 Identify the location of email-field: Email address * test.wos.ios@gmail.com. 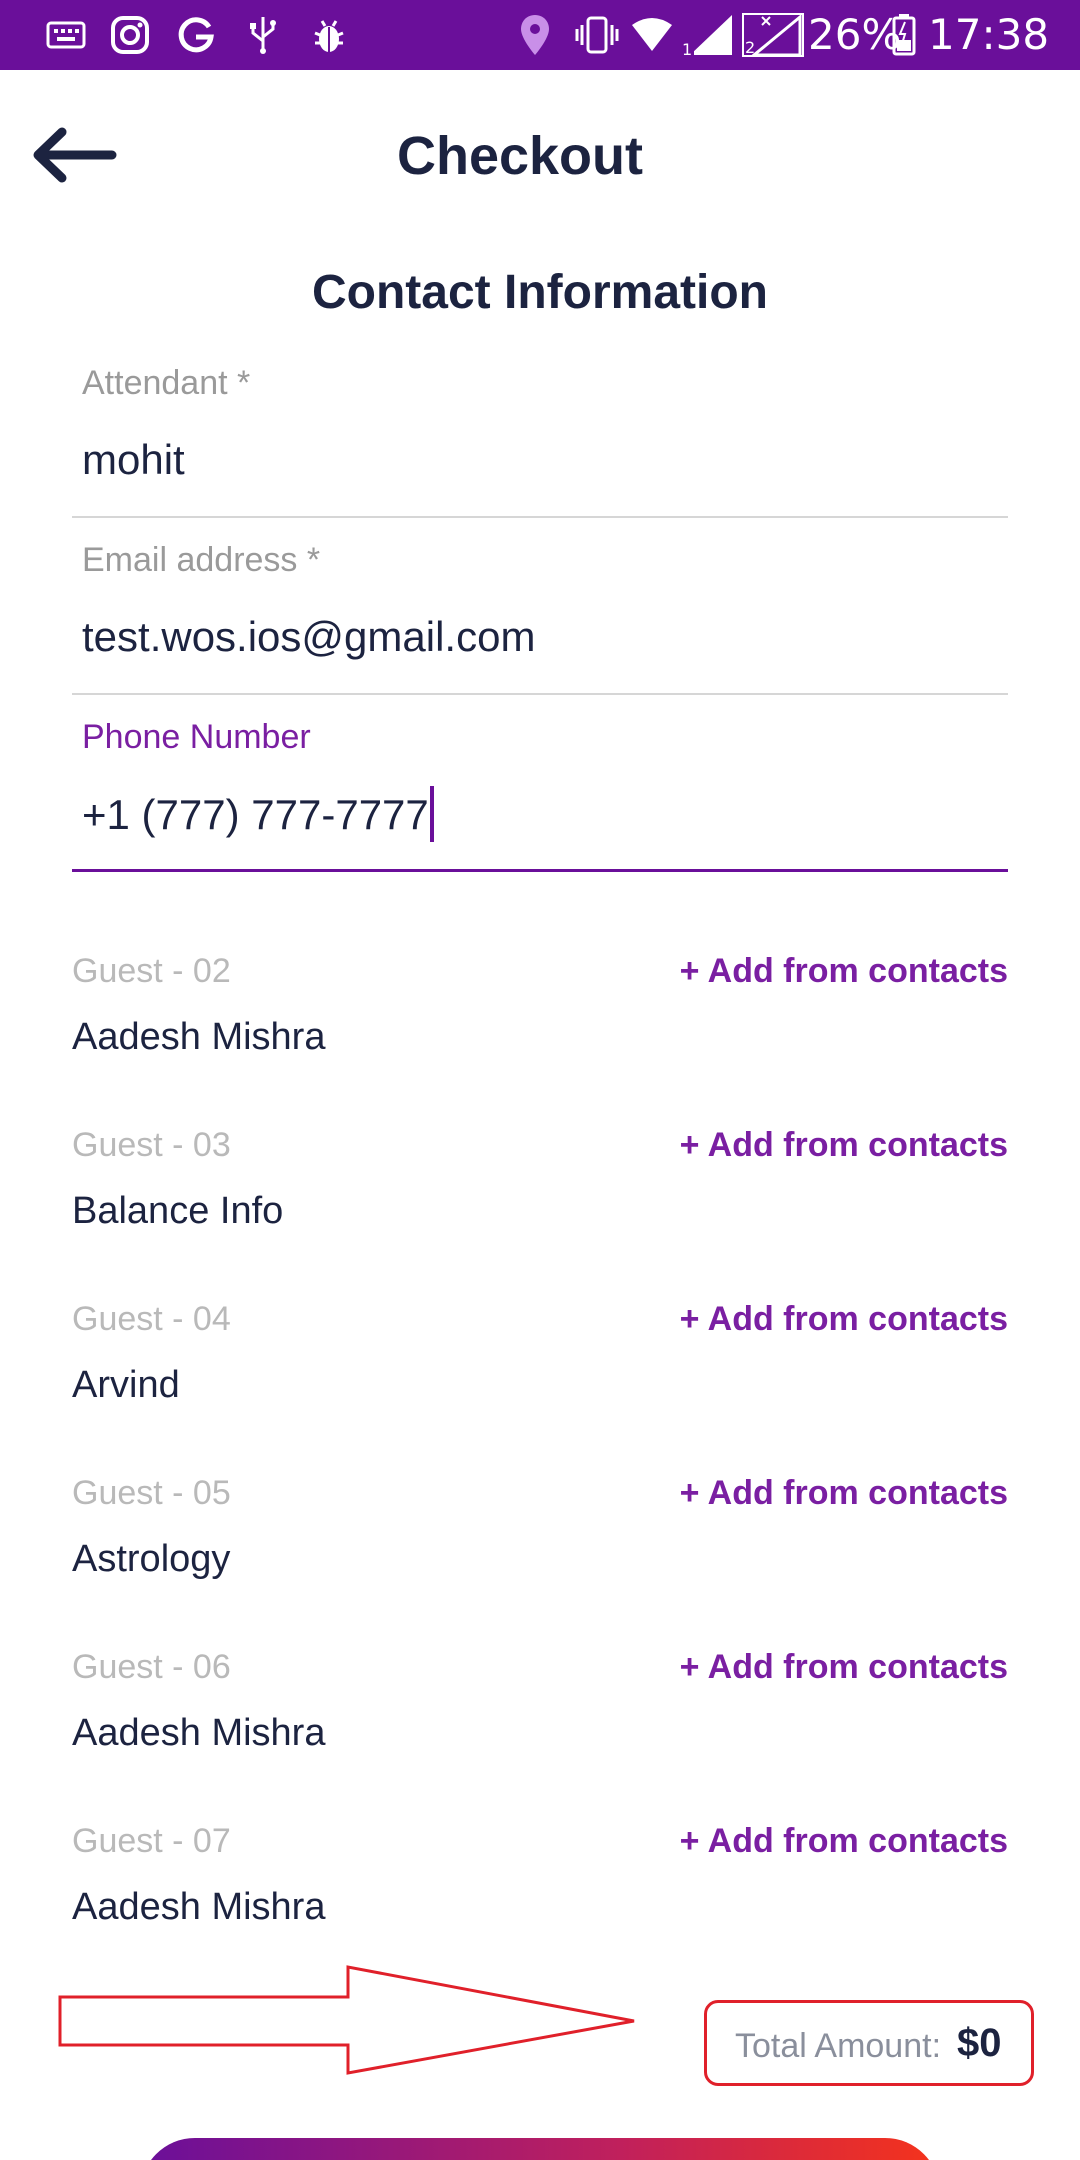
(540, 617).